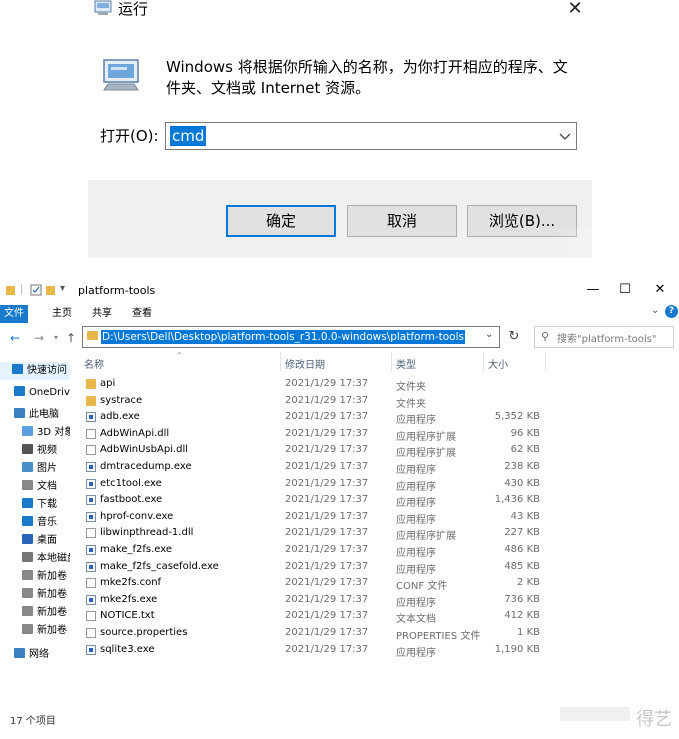 The height and width of the screenshot is (739, 679). I want to click on file-row: sqlite3.exe 2021/1/29 17:37 应用程序 1,190 KB, so click(314, 650).